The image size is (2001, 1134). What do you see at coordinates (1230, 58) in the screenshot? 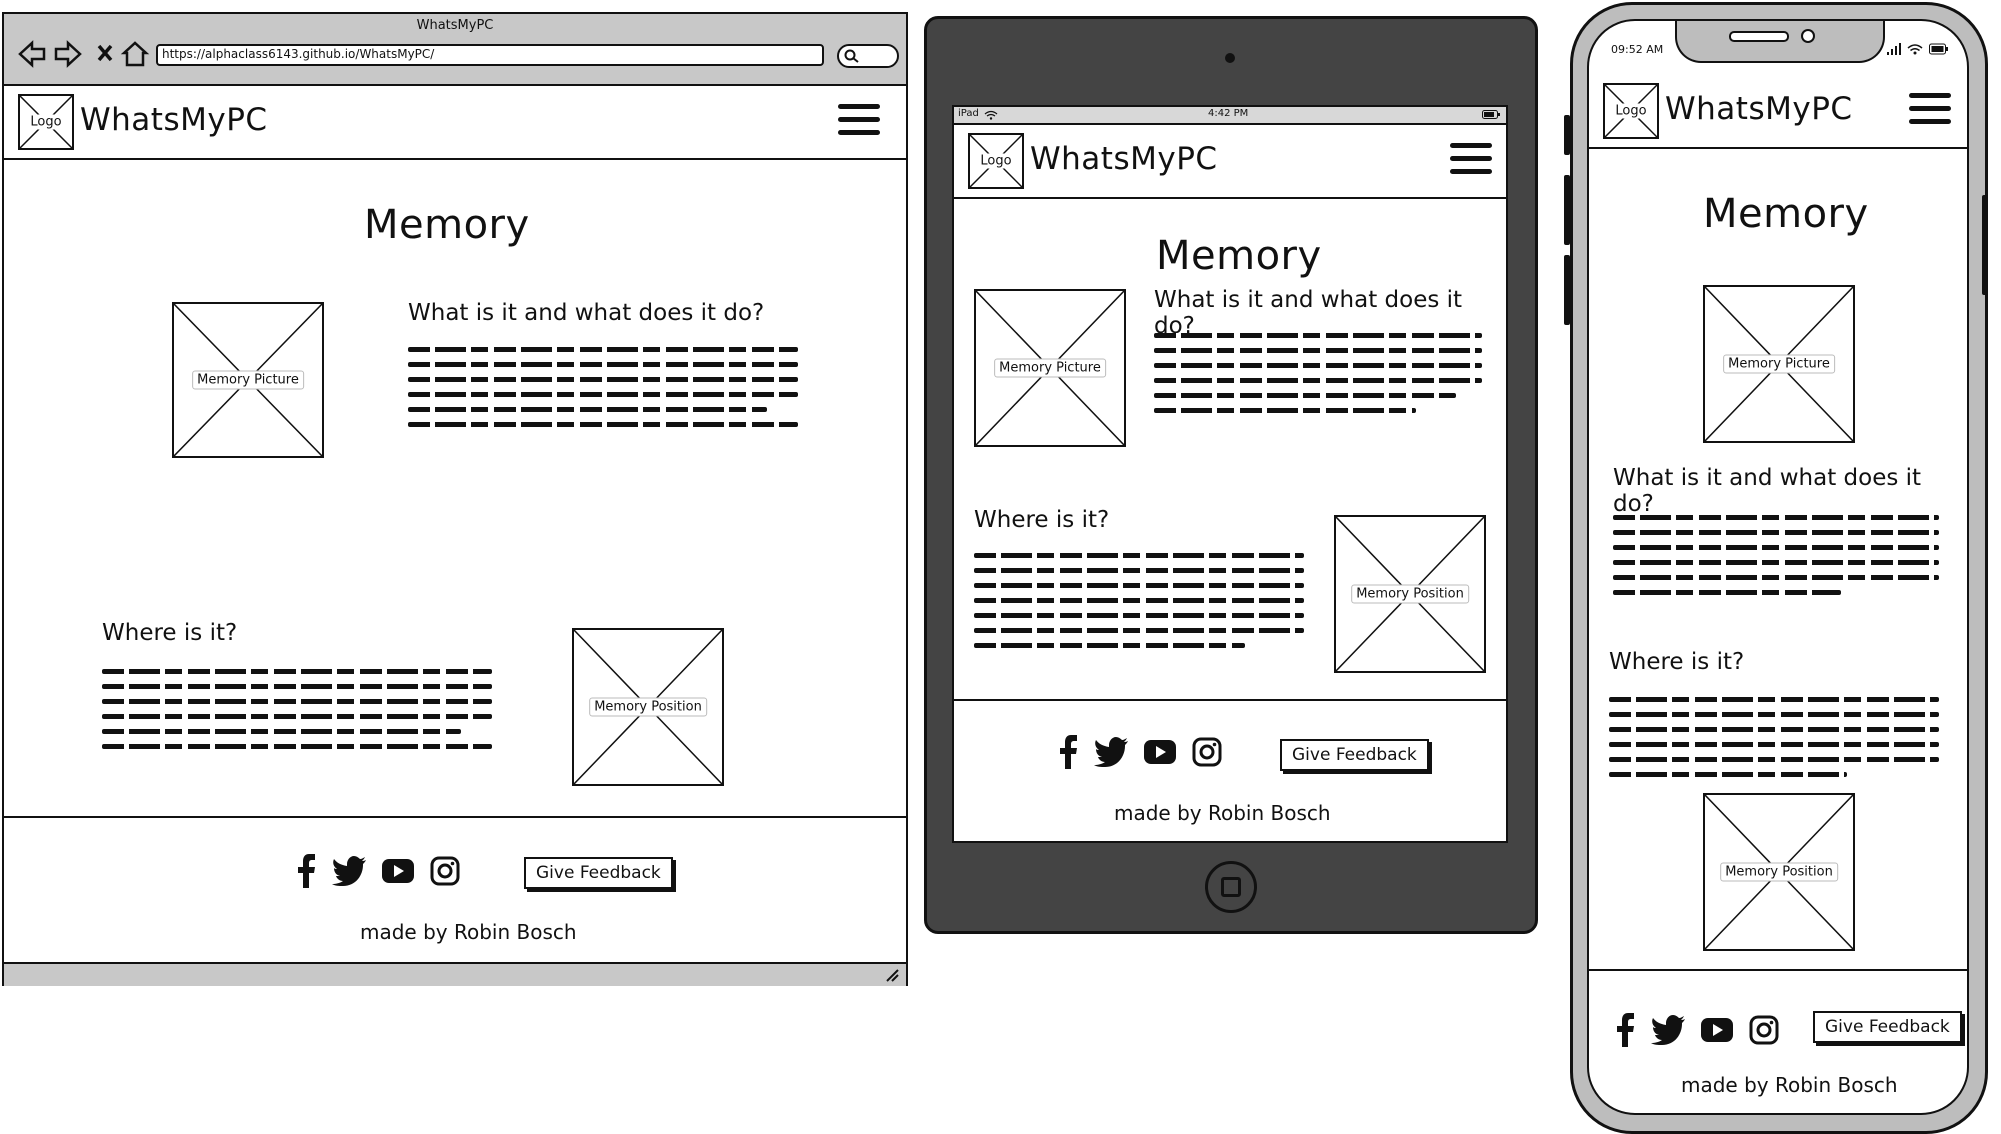
I see `tablet-camera` at bounding box center [1230, 58].